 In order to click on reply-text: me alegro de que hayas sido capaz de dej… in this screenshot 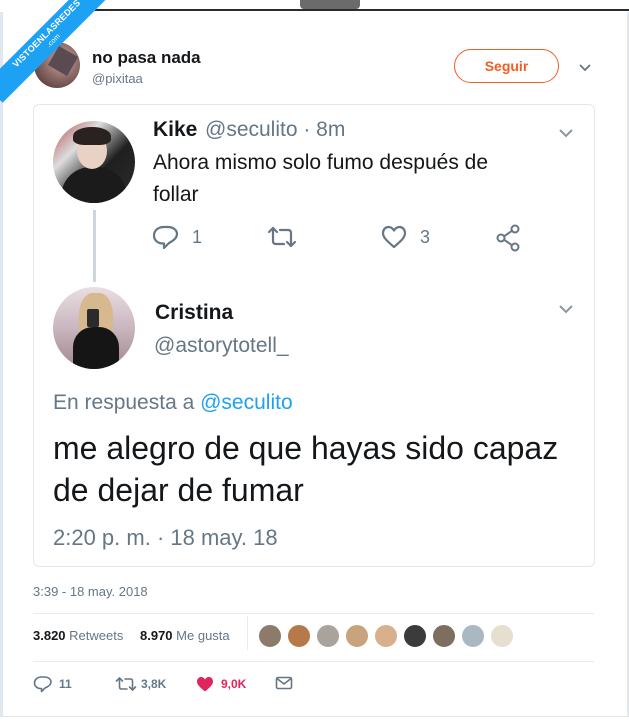, I will do `click(306, 469)`.